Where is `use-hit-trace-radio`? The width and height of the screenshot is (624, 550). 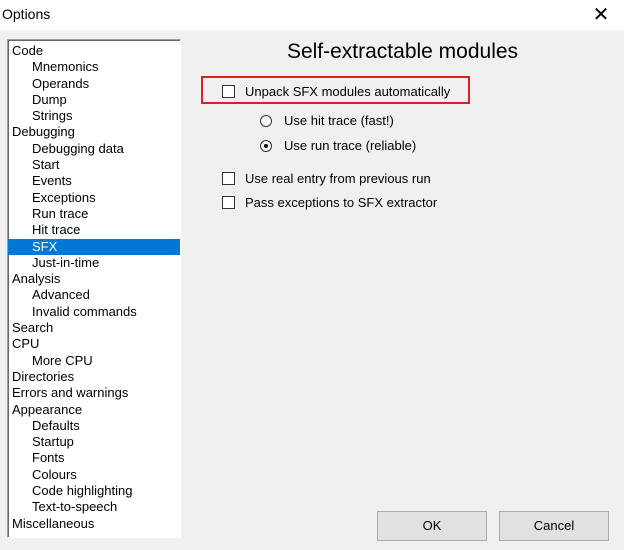 use-hit-trace-radio is located at coordinates (266, 120).